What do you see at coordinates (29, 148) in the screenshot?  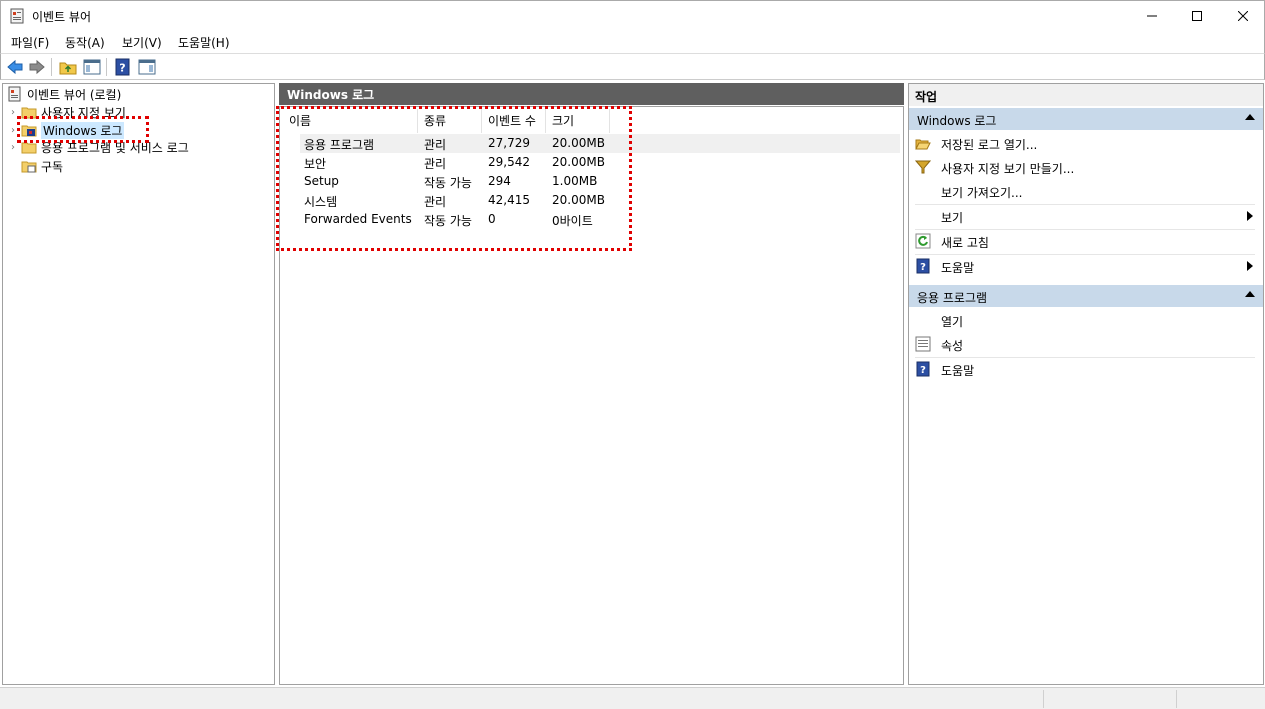 I see `folder-icon` at bounding box center [29, 148].